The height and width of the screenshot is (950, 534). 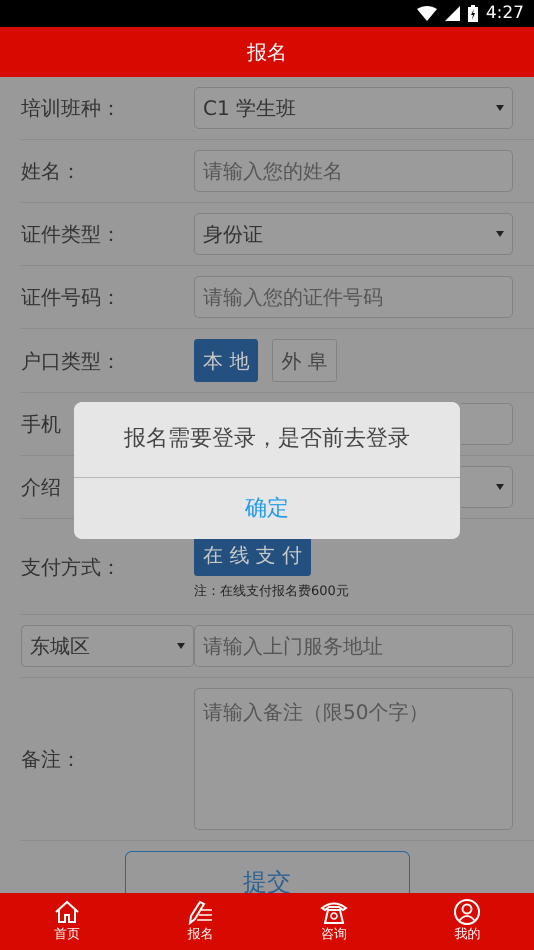 What do you see at coordinates (353, 171) in the screenshot?
I see `input-field: 请输入您的姓名` at bounding box center [353, 171].